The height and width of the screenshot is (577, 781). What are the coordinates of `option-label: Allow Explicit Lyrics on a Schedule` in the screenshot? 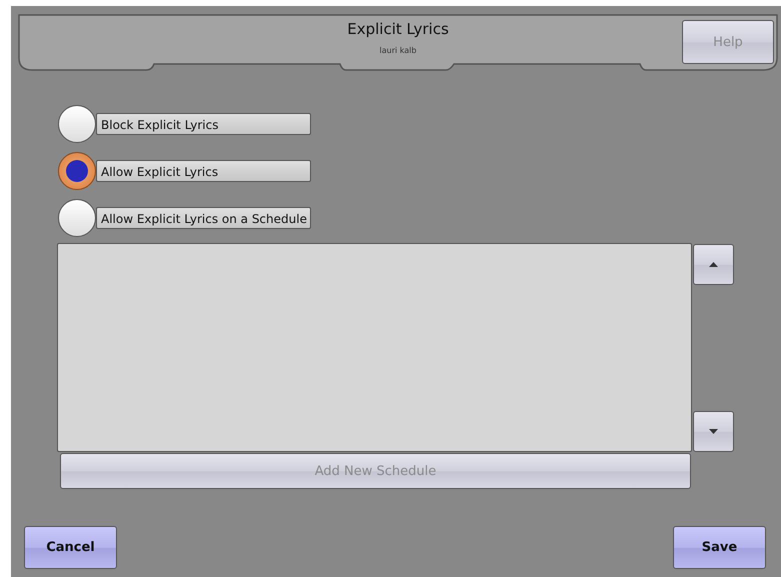 It's located at (203, 218).